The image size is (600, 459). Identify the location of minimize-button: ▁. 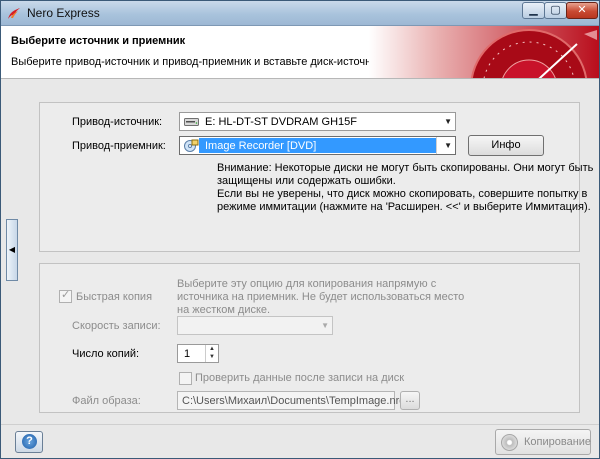
(533, 10).